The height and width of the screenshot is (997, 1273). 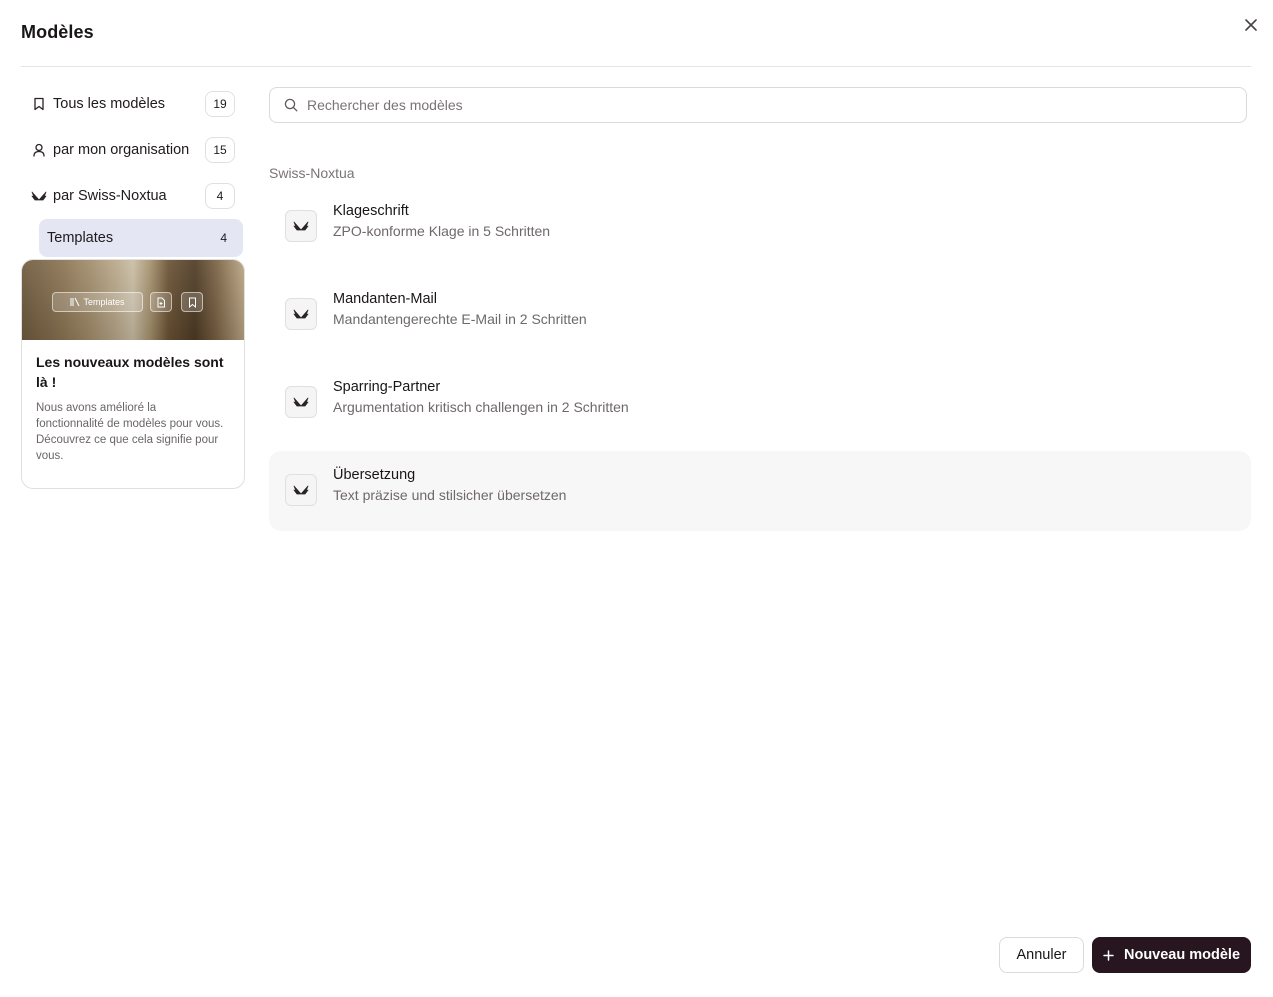 What do you see at coordinates (220, 104) in the screenshot?
I see `count-badge: 19` at bounding box center [220, 104].